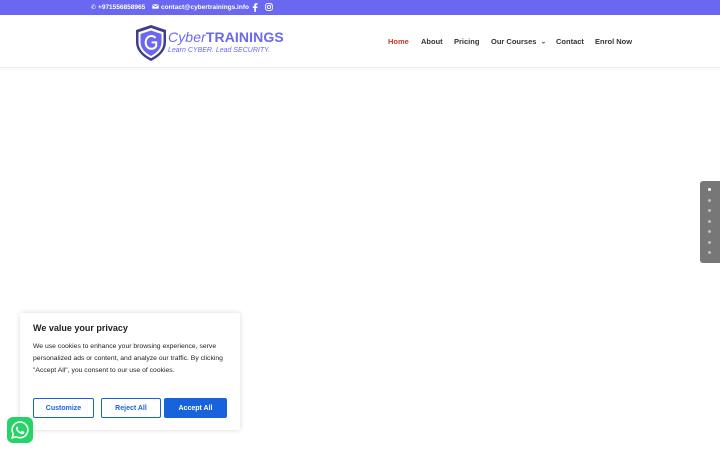  What do you see at coordinates (269, 7) in the screenshot?
I see `instagram-icon` at bounding box center [269, 7].